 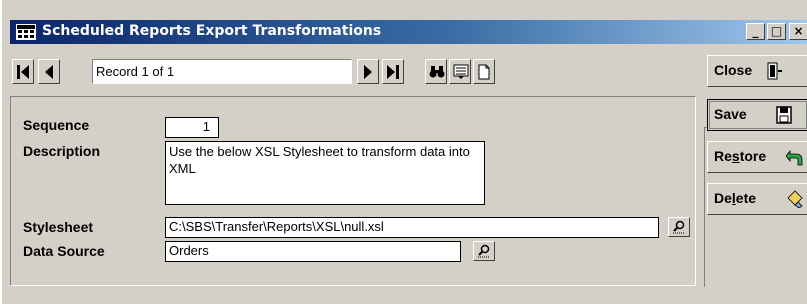 What do you see at coordinates (64, 251) in the screenshot?
I see `data-source-label: Data Source` at bounding box center [64, 251].